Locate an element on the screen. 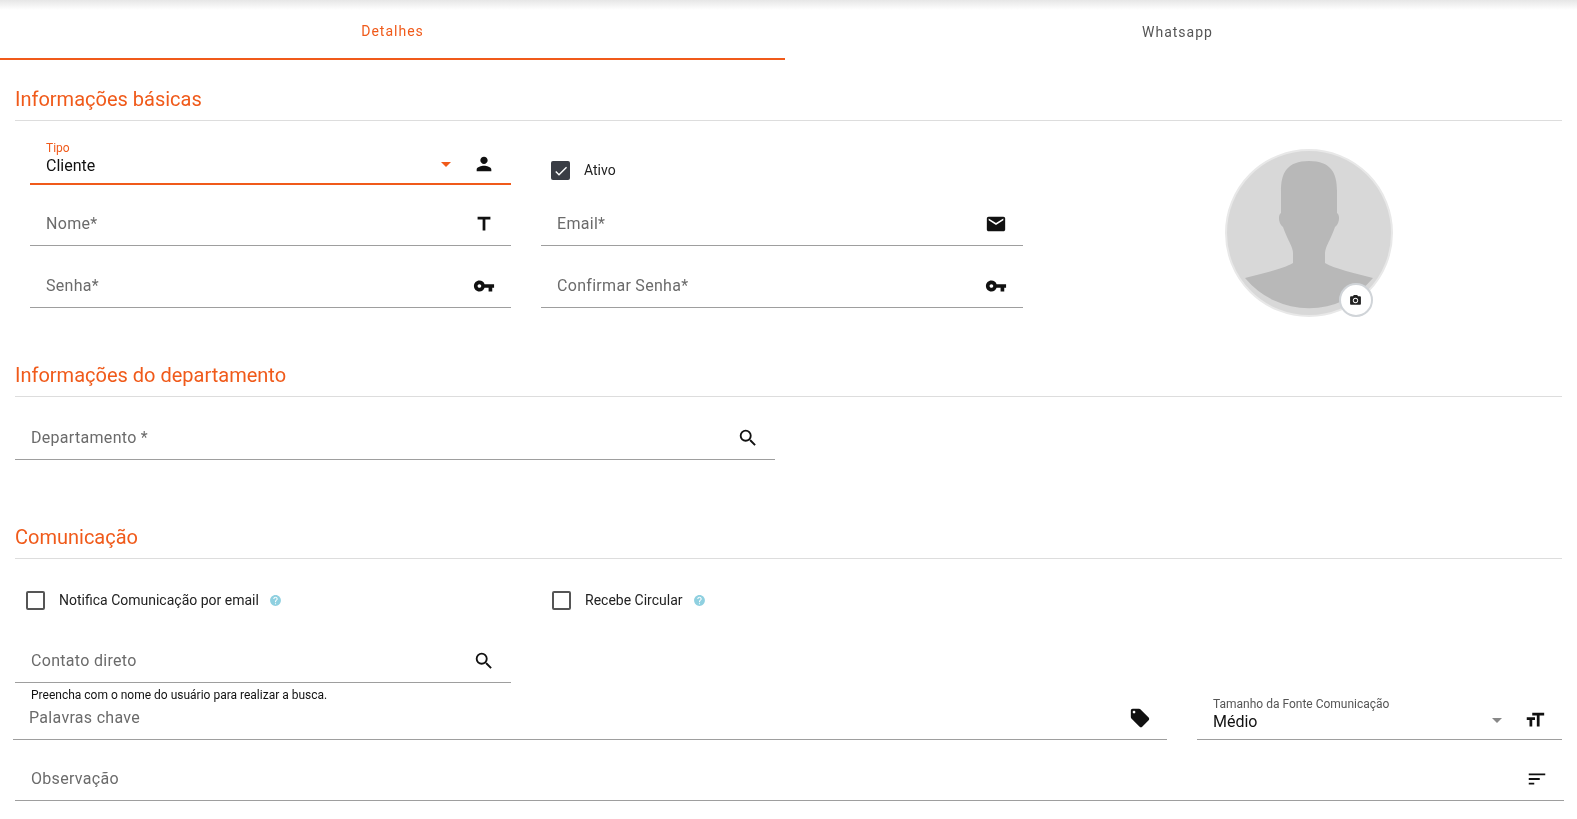 Image resolution: width=1577 pixels, height=819 pixels. input-field: Contato direto is located at coordinates (263, 661).